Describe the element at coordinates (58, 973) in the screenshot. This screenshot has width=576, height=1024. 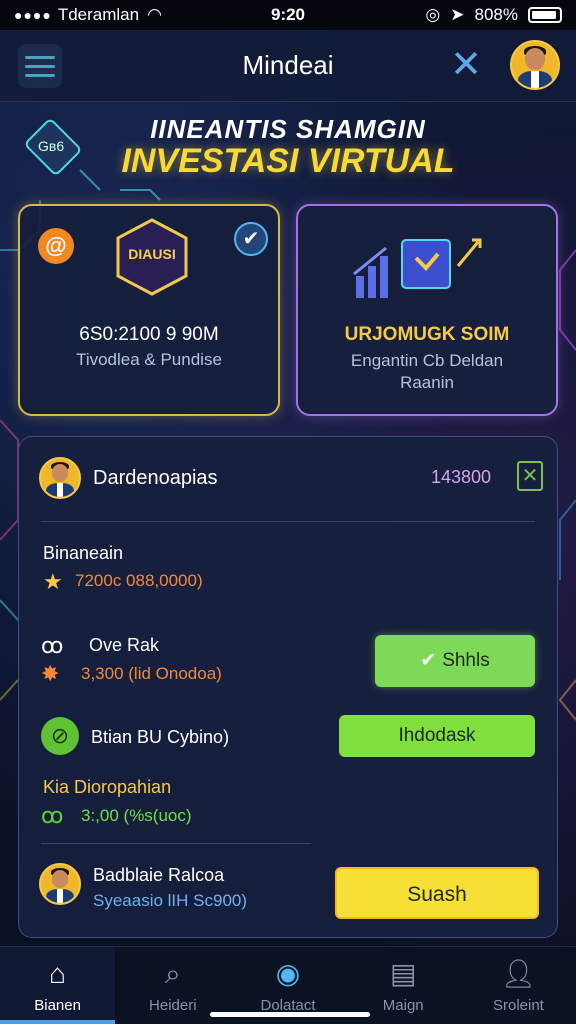
I see `home-icon: ⌂` at that location.